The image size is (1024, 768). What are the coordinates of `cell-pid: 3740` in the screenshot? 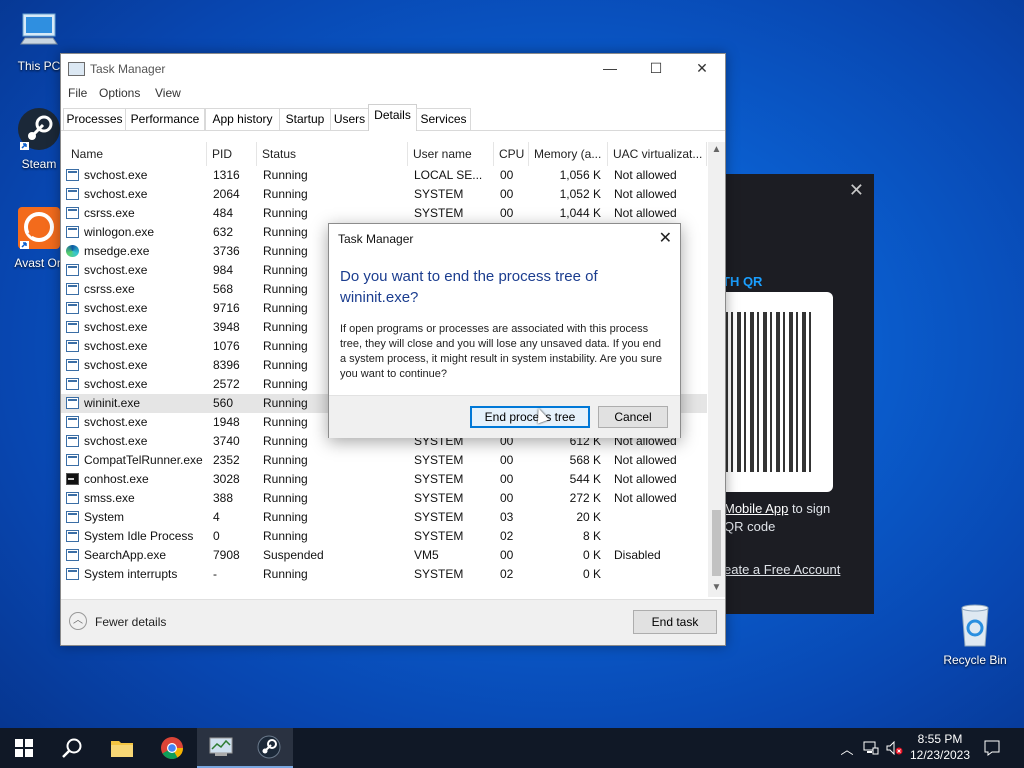 It's located at (226, 441).